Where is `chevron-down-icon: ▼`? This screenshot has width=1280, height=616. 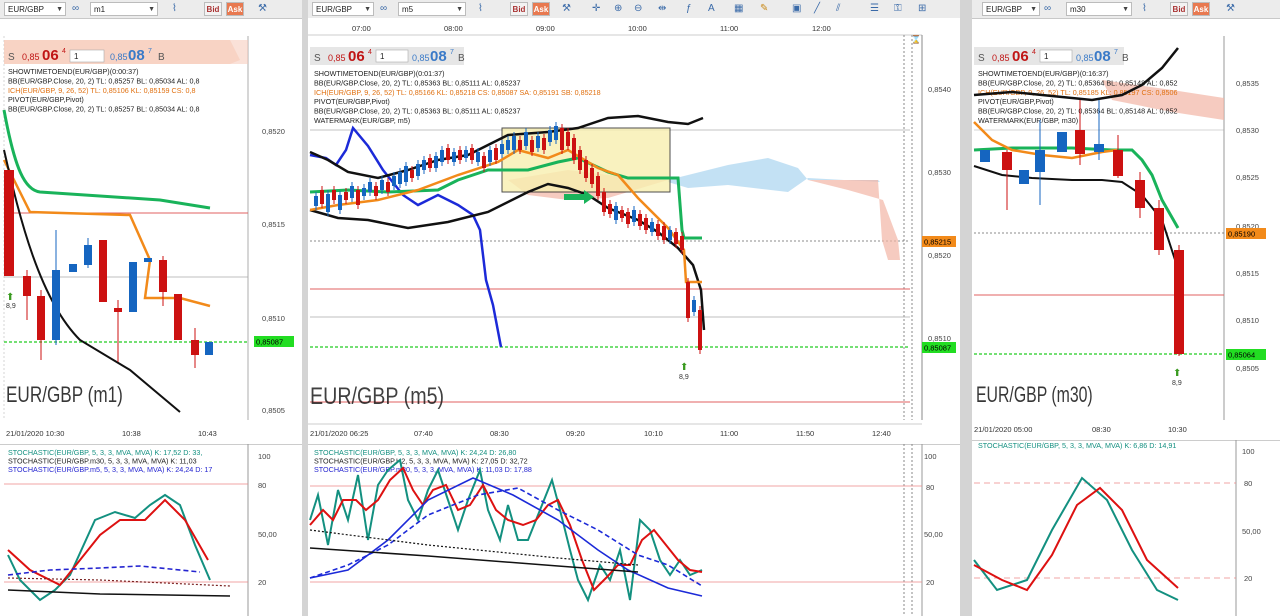 chevron-down-icon: ▼ is located at coordinates (151, 9).